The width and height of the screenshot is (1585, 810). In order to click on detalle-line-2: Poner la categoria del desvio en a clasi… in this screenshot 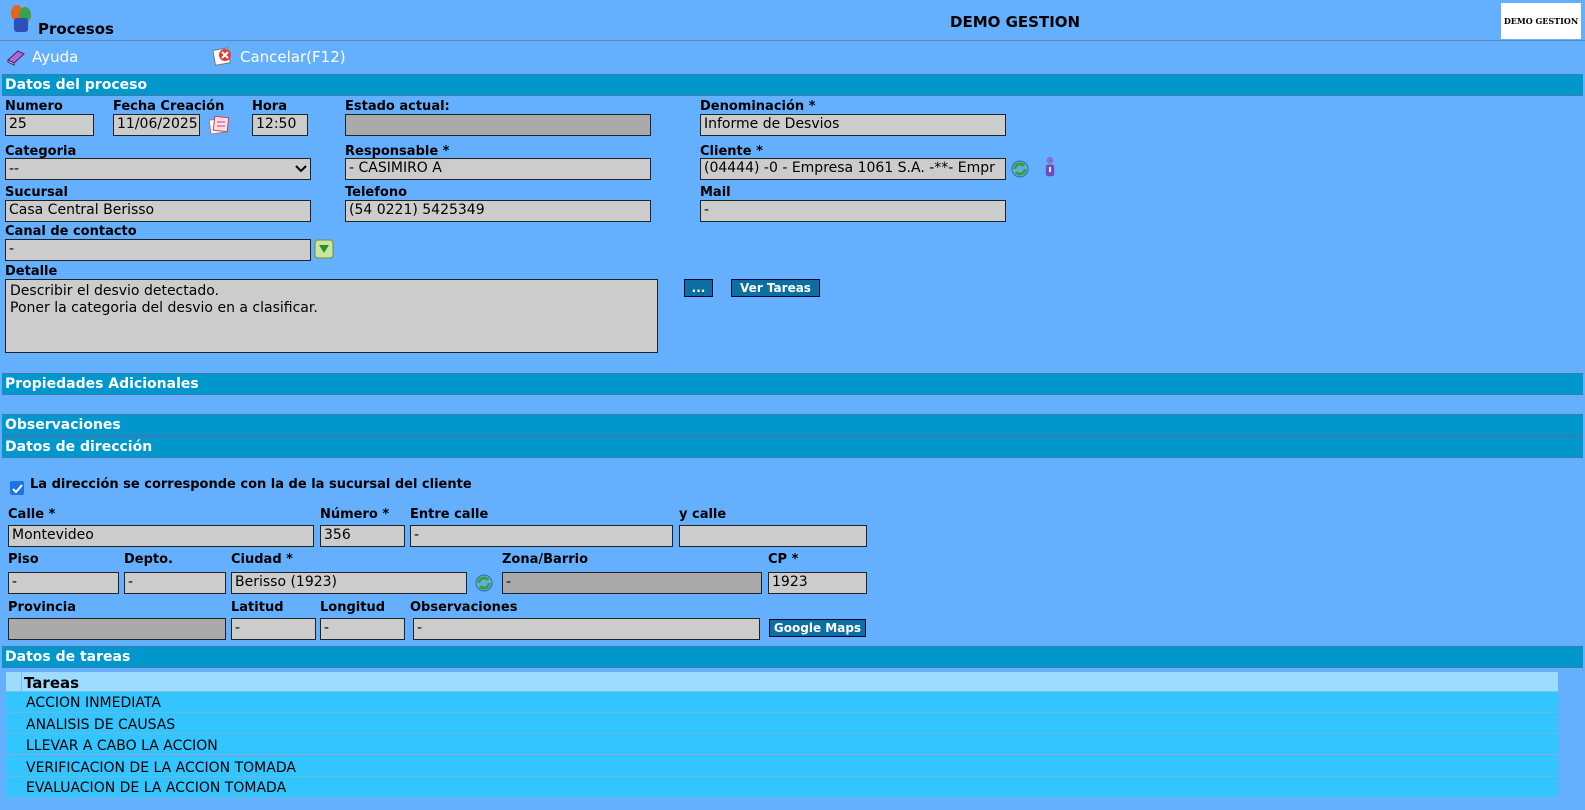, I will do `click(164, 308)`.